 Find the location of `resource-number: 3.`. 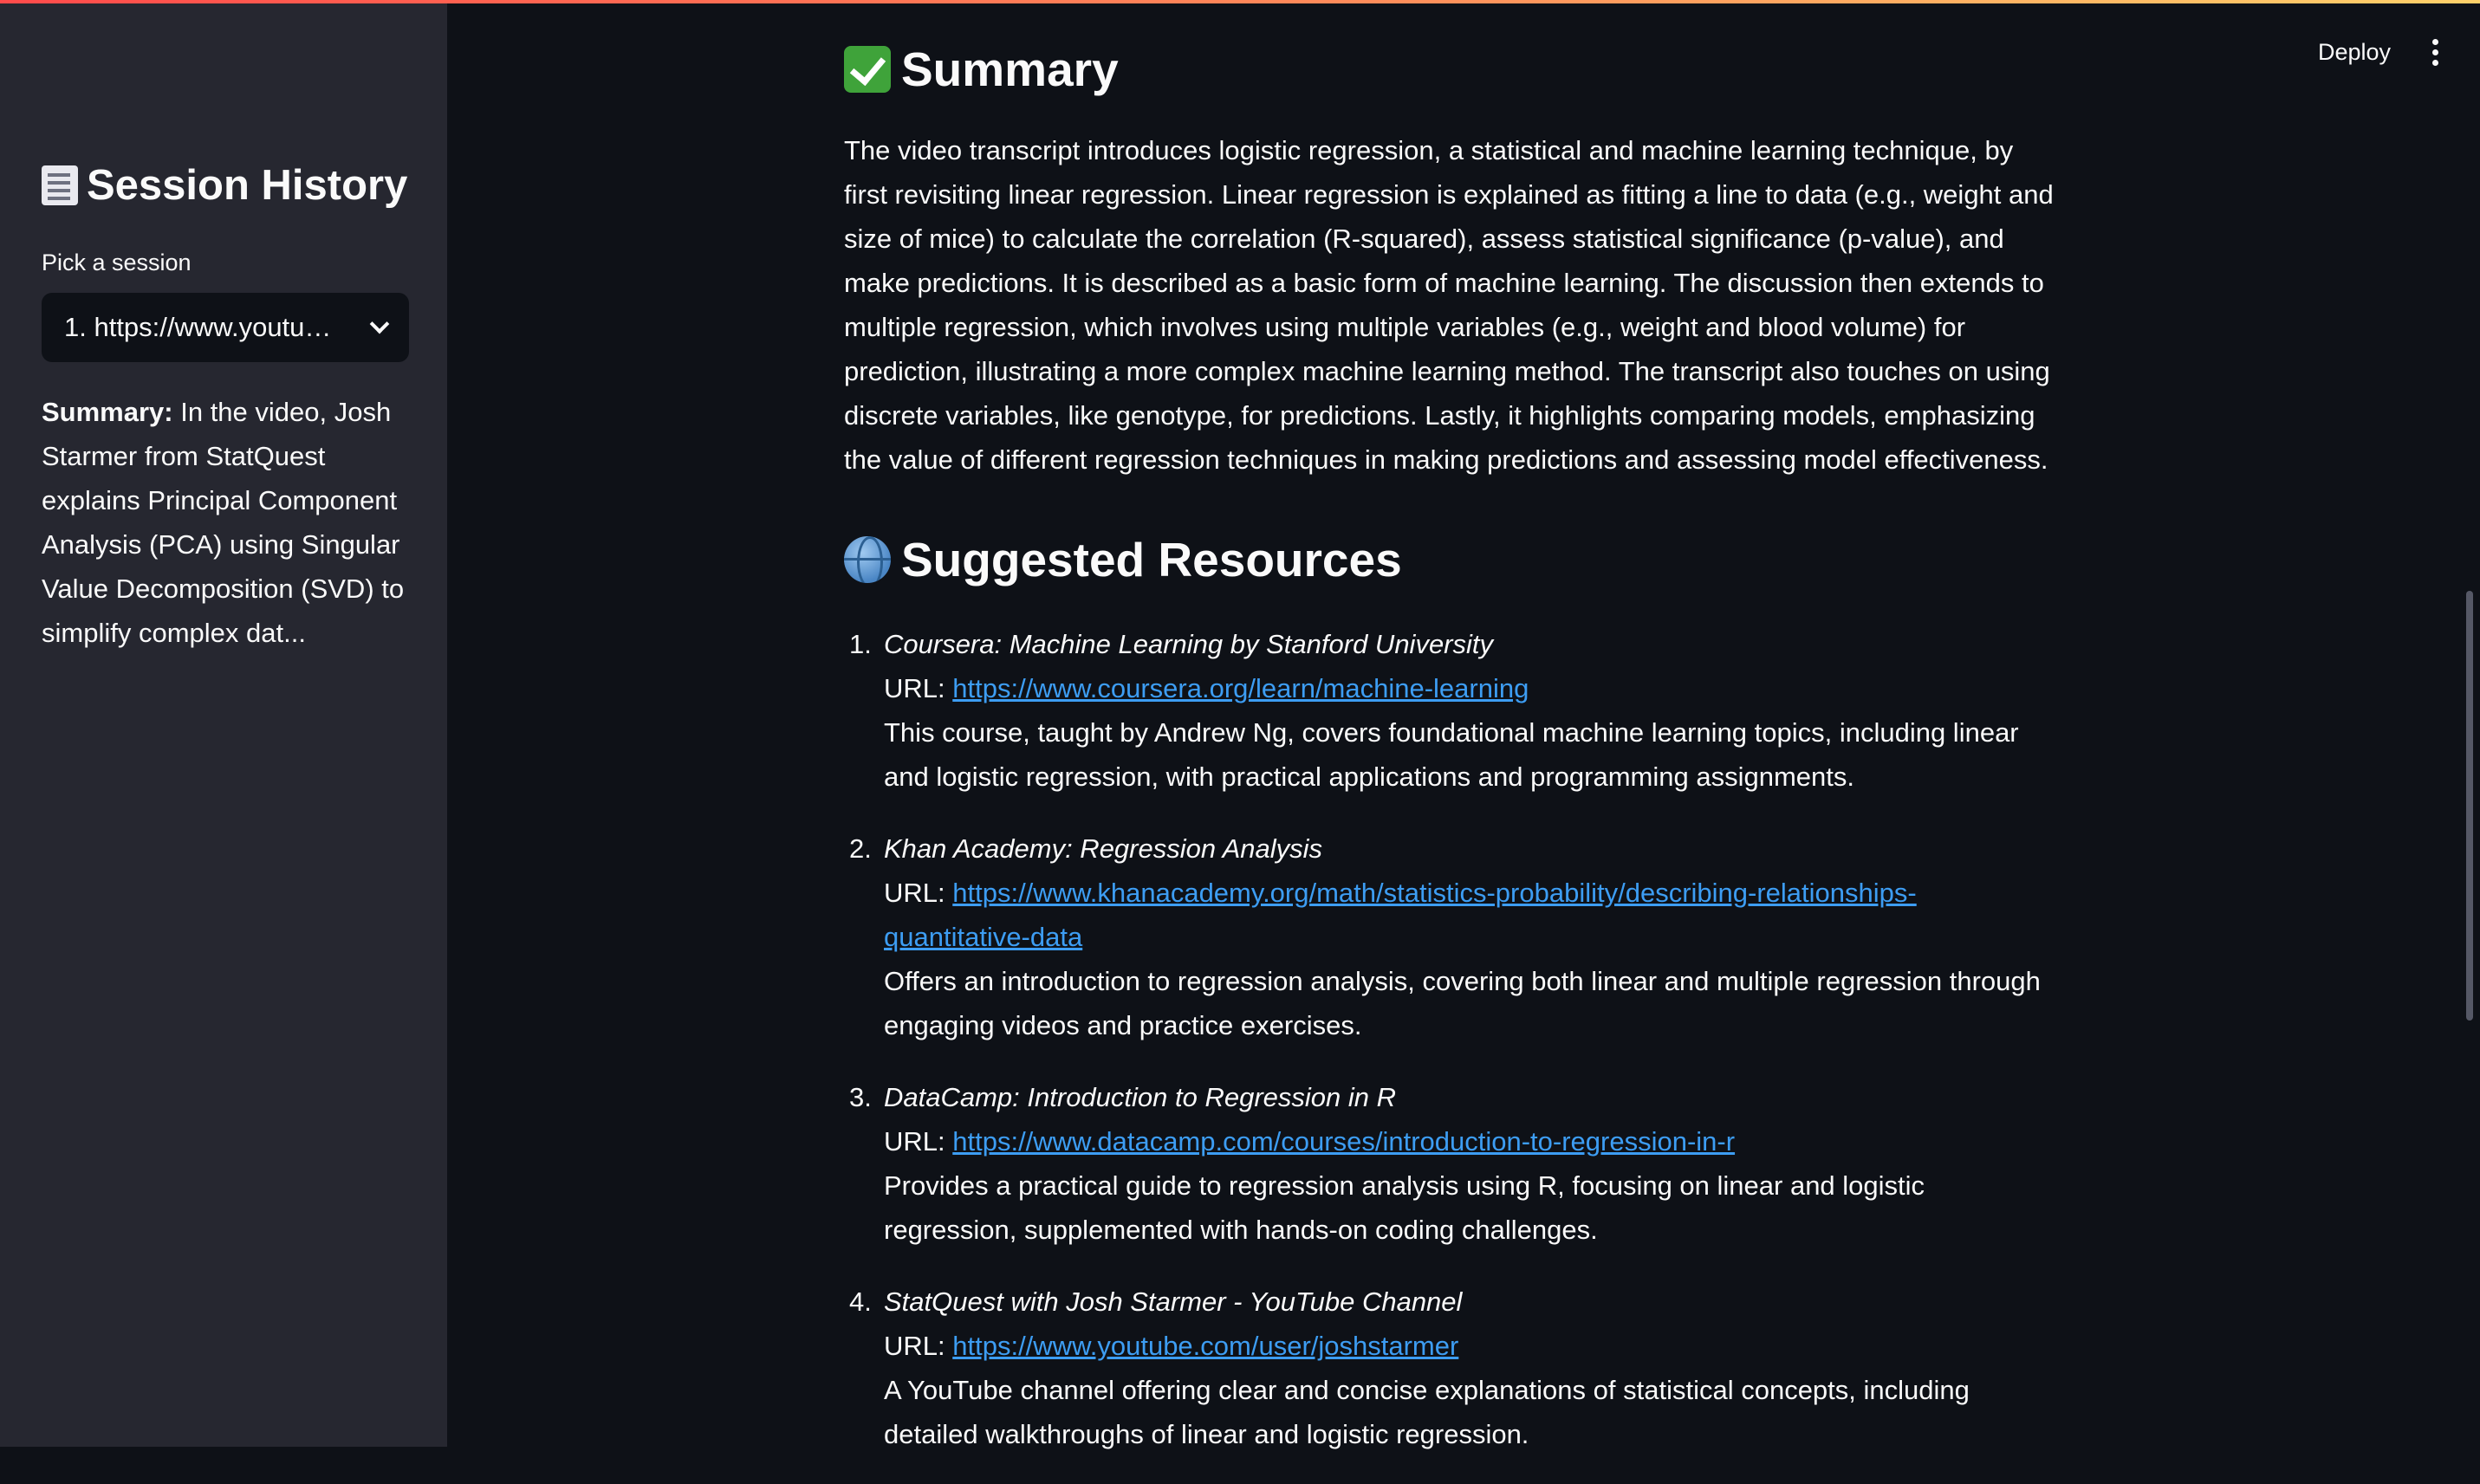

resource-number: 3. is located at coordinates (860, 1097).